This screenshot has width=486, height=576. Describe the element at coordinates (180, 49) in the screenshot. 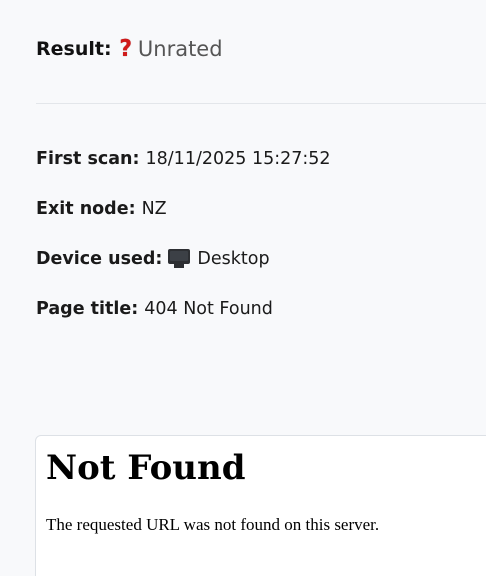

I see `result-value: Unrated` at that location.